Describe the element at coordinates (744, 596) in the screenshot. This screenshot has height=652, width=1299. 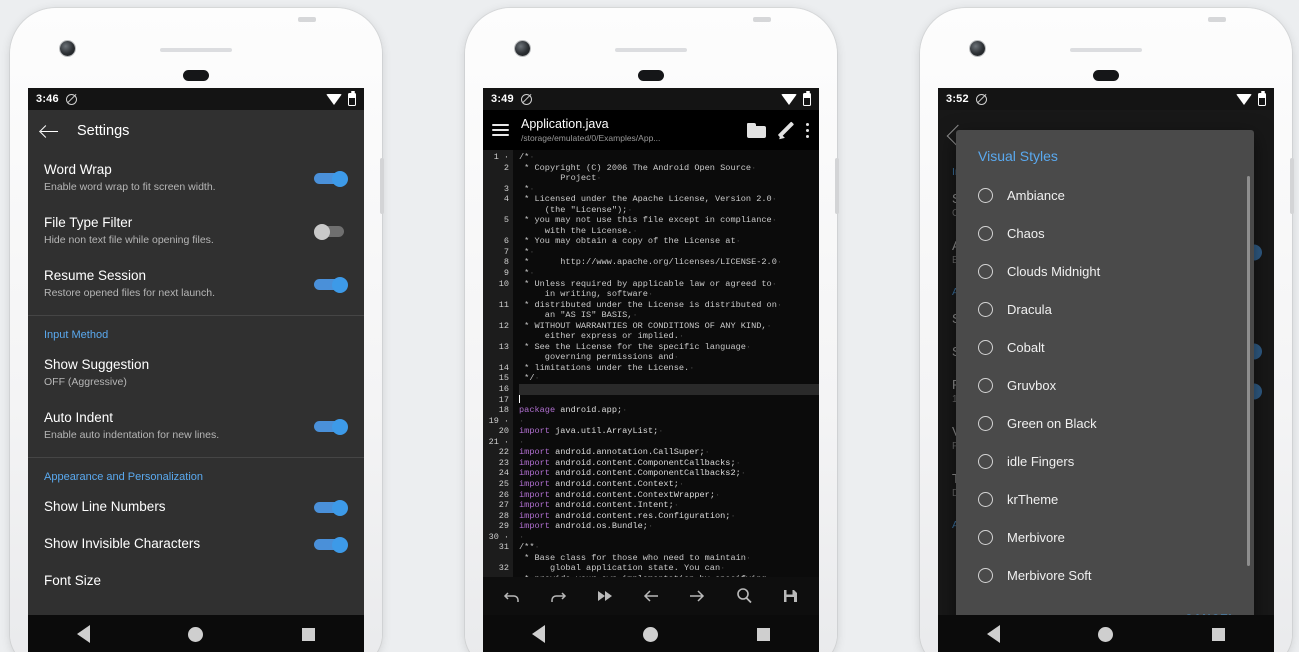
I see `search-icon` at that location.